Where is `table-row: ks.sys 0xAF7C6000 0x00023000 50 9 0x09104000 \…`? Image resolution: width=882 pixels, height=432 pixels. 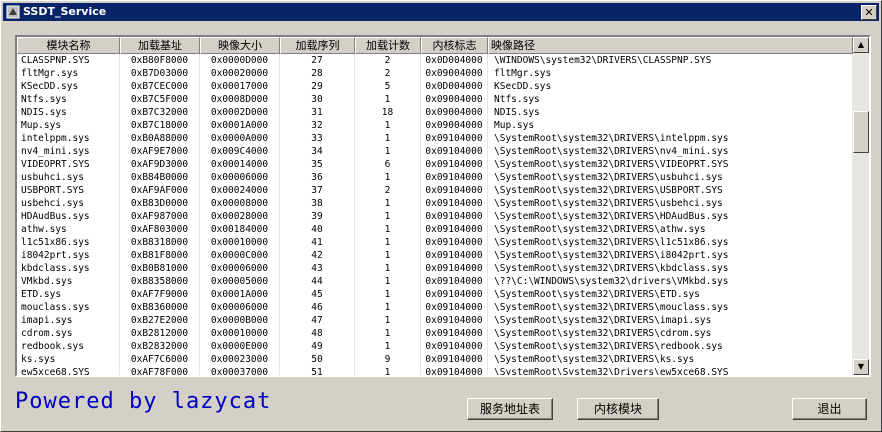 table-row: ks.sys 0xAF7C6000 0x00023000 50 9 0x09104000 \… is located at coordinates (435, 359).